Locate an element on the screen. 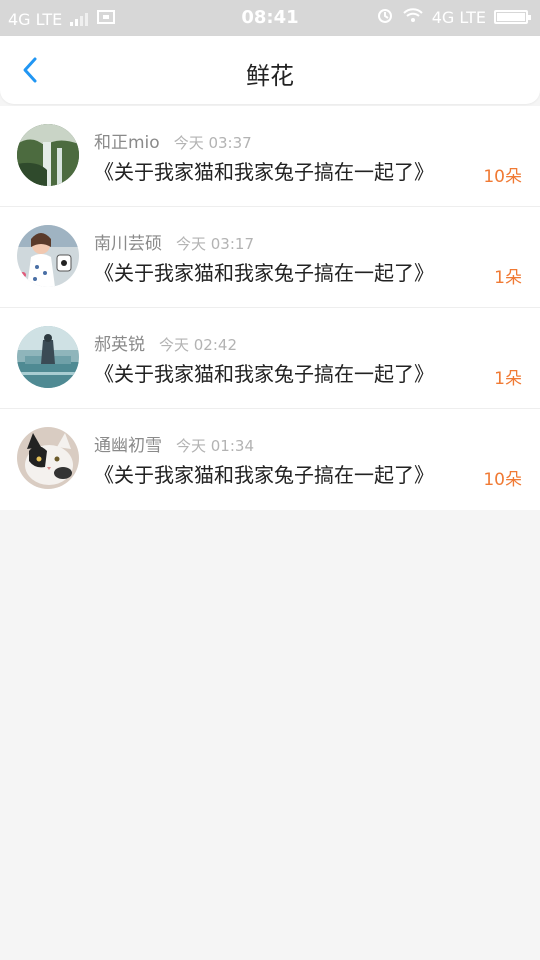 The image size is (540, 960). timestamp: 今天 02:42 is located at coordinates (198, 345).